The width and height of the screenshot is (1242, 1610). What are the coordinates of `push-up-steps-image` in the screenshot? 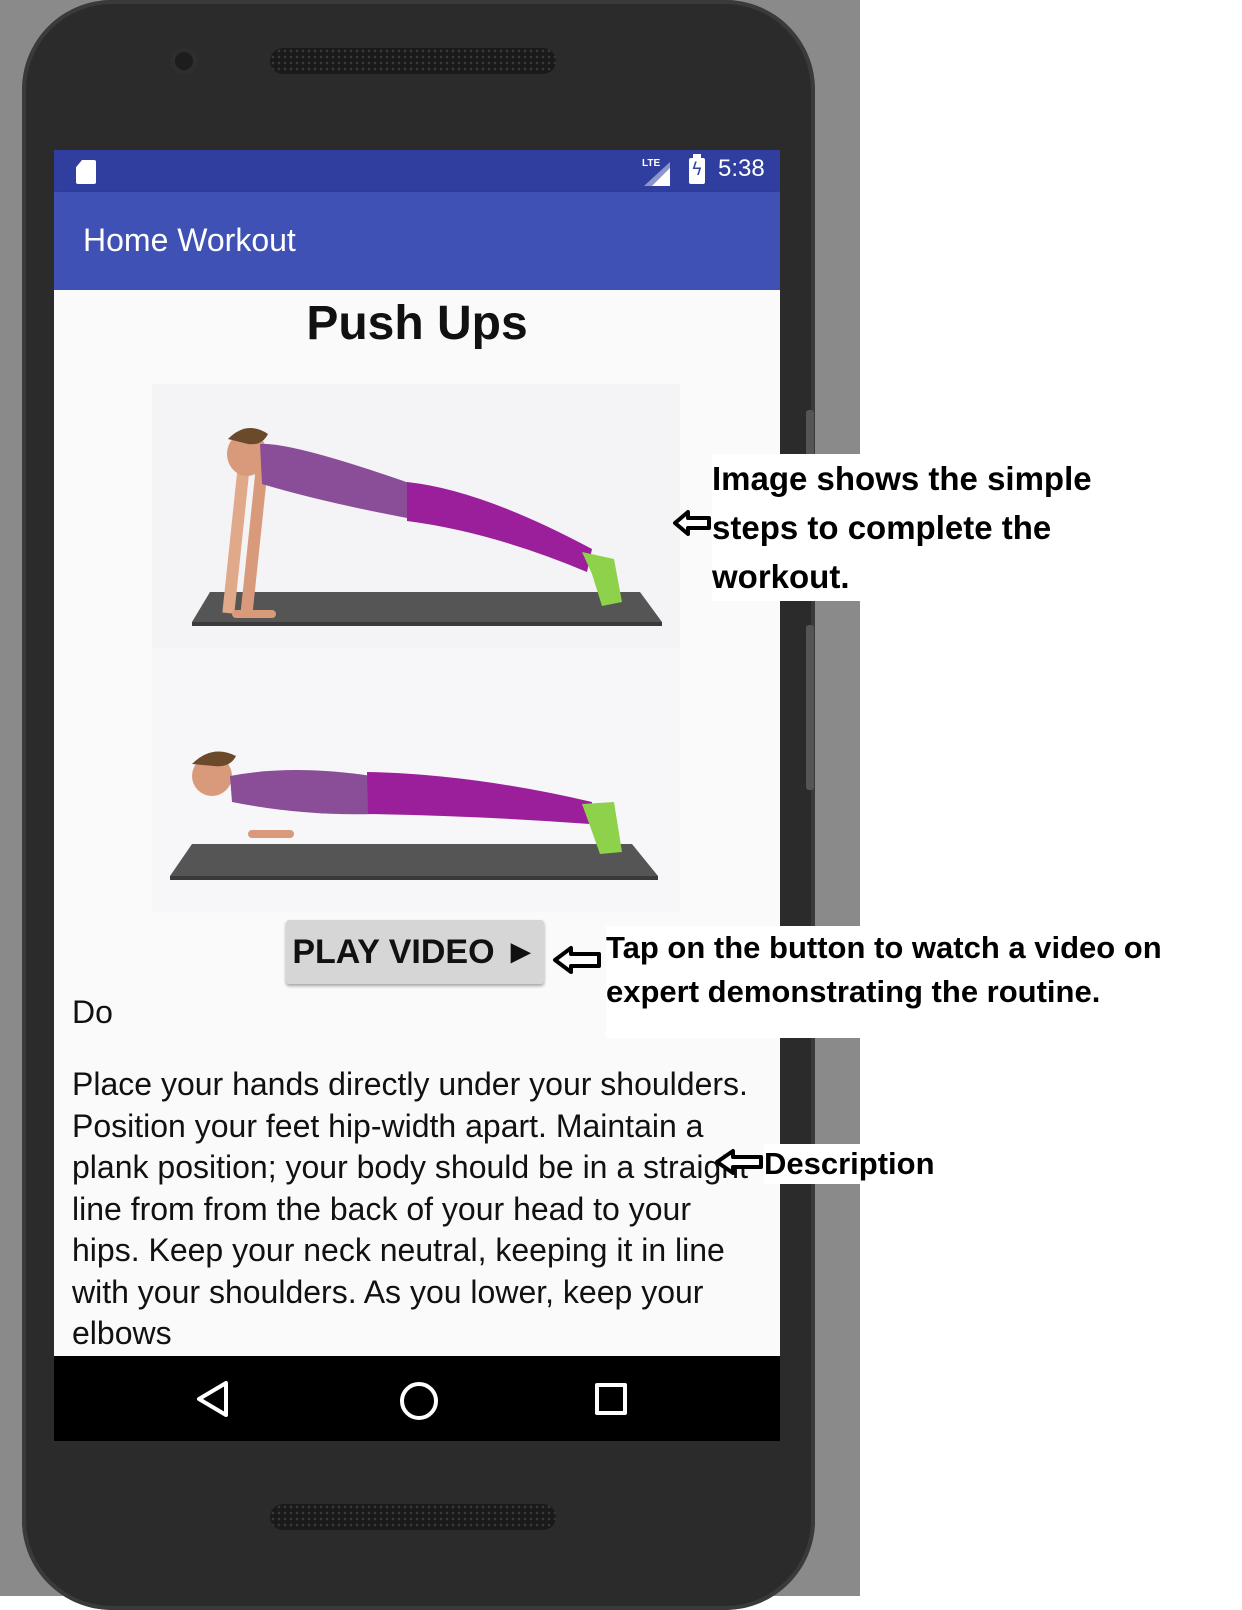 It's located at (416, 648).